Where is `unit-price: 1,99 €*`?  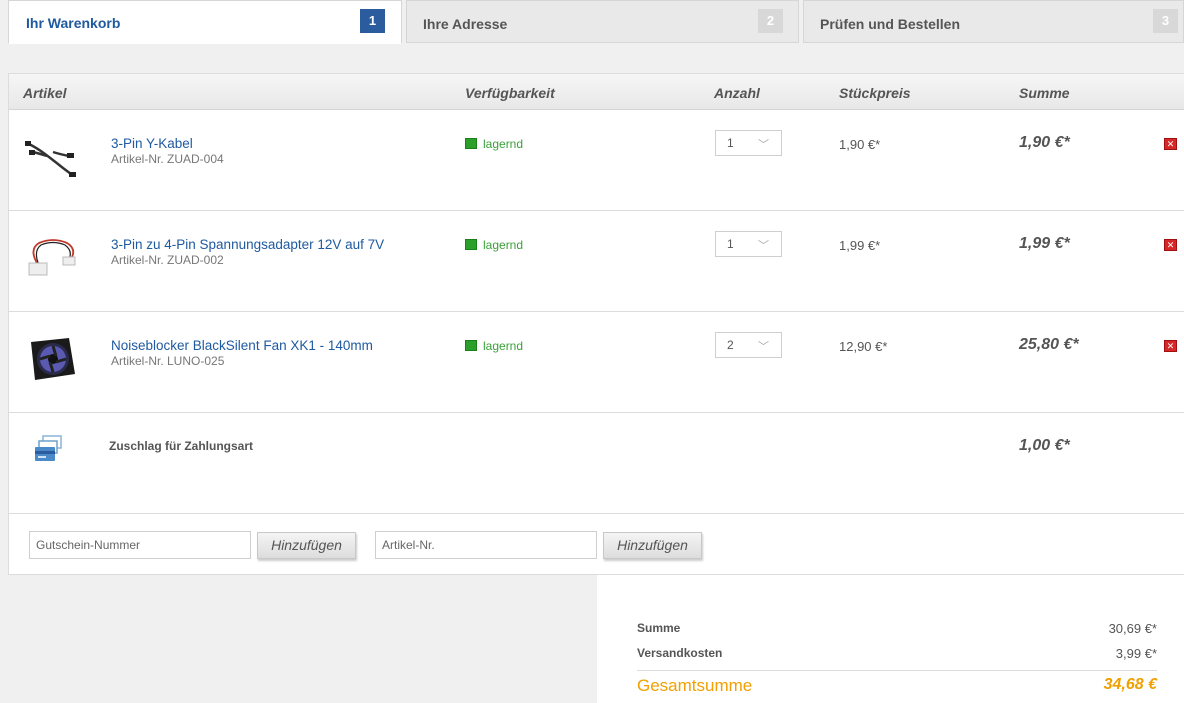
unit-price: 1,99 €* is located at coordinates (860, 245).